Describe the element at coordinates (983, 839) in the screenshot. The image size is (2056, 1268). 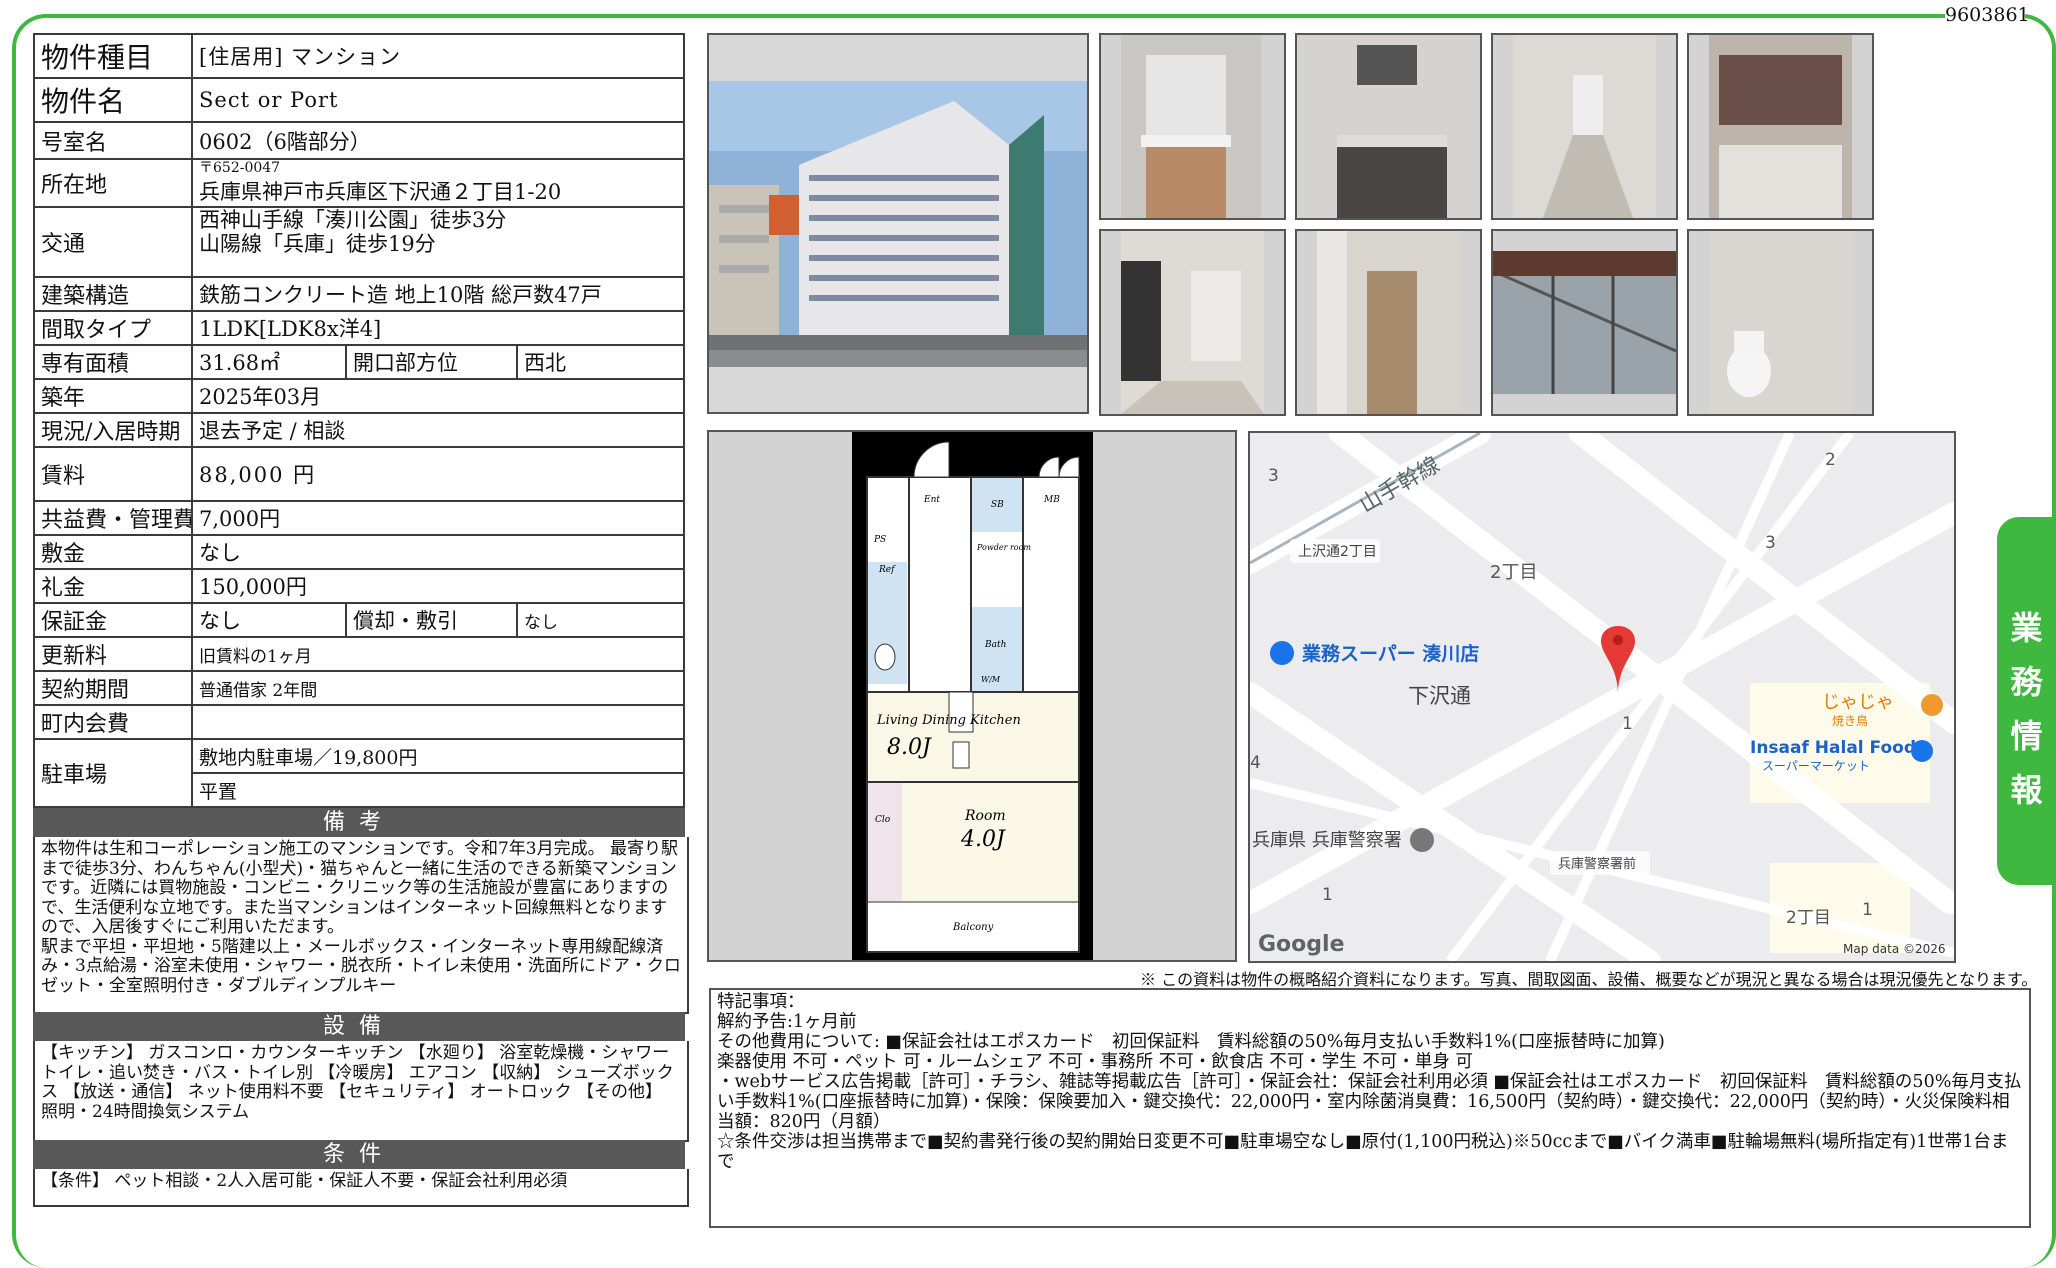
I see `floor-plan-room-size: 4.0J` at that location.